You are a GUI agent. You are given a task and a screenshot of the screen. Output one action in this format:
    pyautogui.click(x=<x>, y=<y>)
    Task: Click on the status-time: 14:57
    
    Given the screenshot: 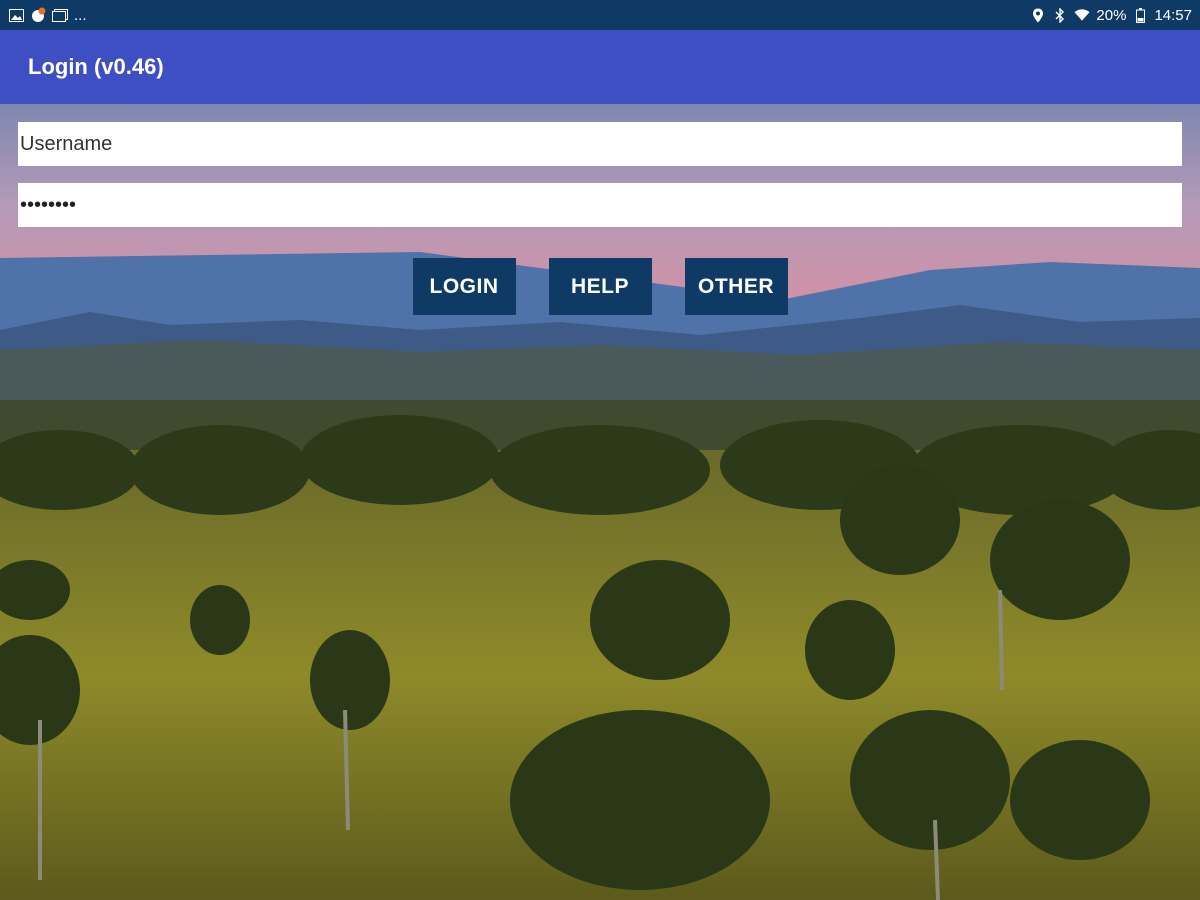 What is the action you would take?
    pyautogui.click(x=1173, y=15)
    